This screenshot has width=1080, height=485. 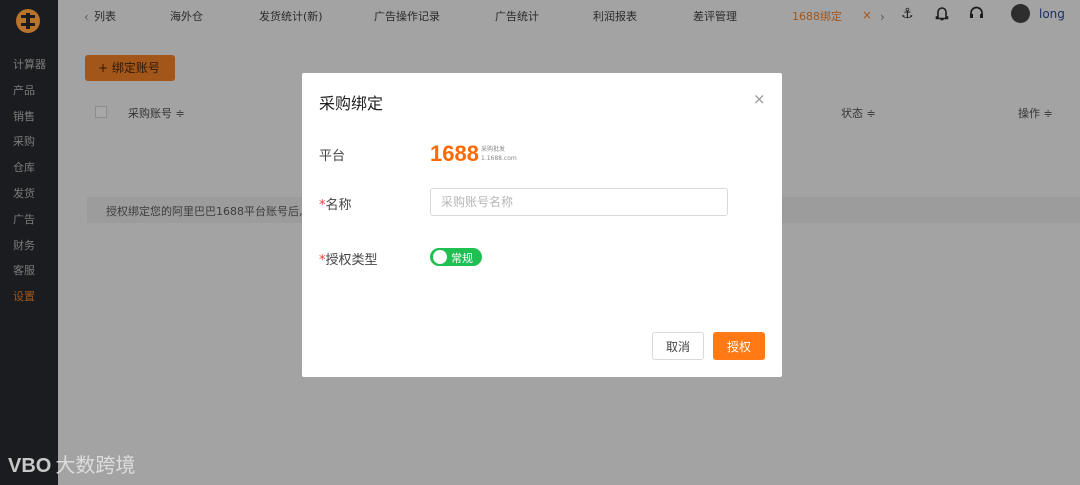 I want to click on platform-1688-logo-subtext: 采购批发 1.1688.com, so click(x=499, y=154).